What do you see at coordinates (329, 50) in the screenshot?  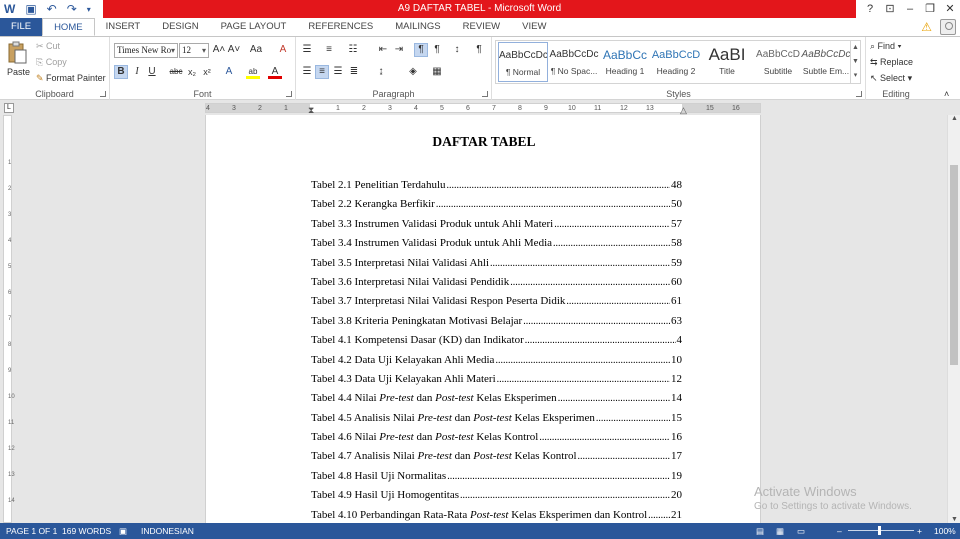 I see `numbering-icon: ≡` at bounding box center [329, 50].